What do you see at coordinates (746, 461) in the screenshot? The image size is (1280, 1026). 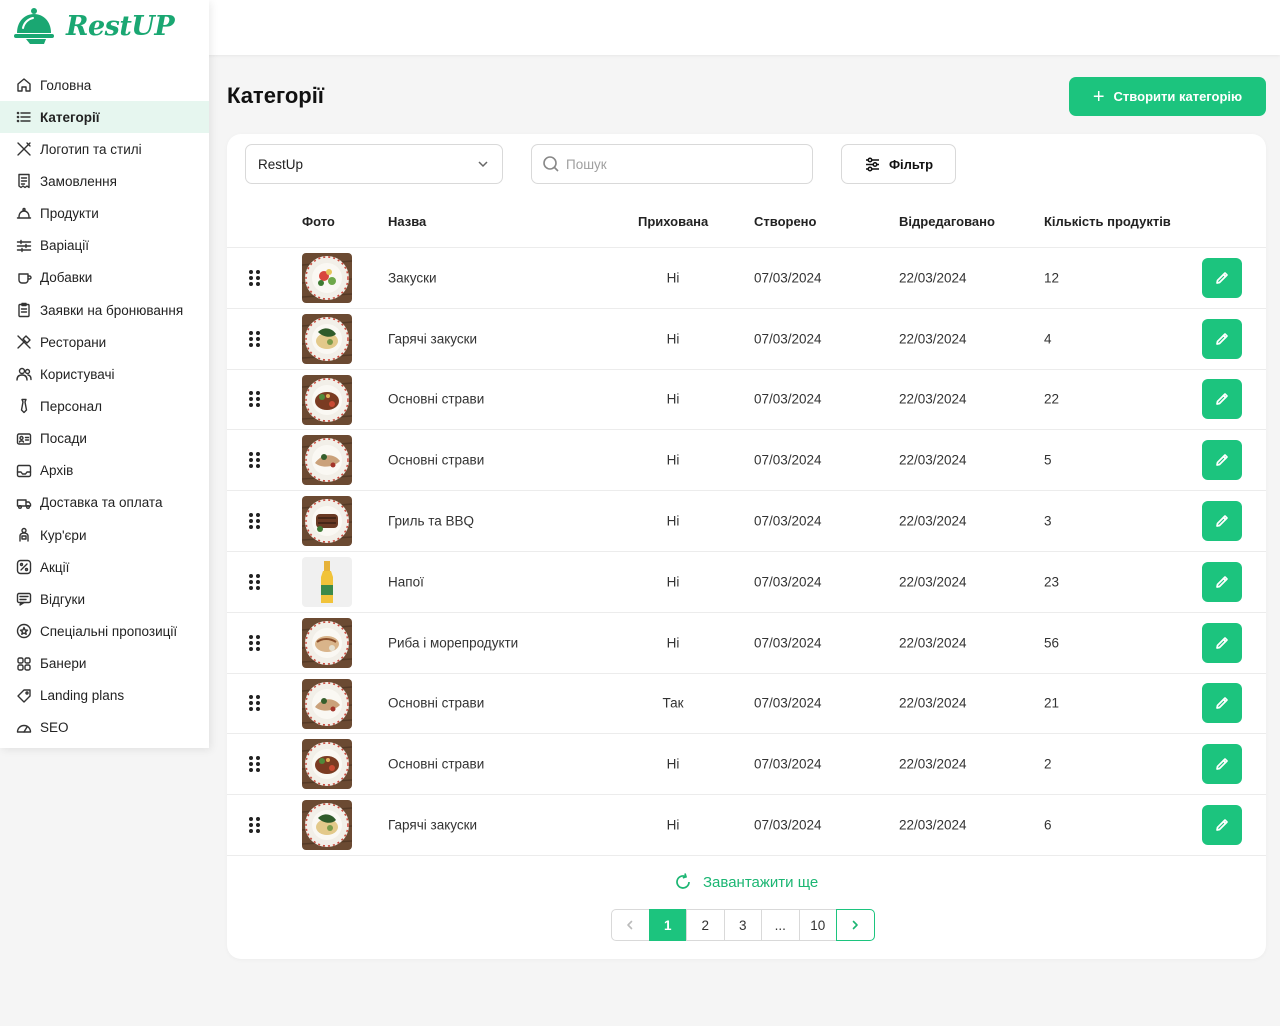 I see `table-row: Основні страви Ні 07/03/2024 22/03/2024 5` at bounding box center [746, 461].